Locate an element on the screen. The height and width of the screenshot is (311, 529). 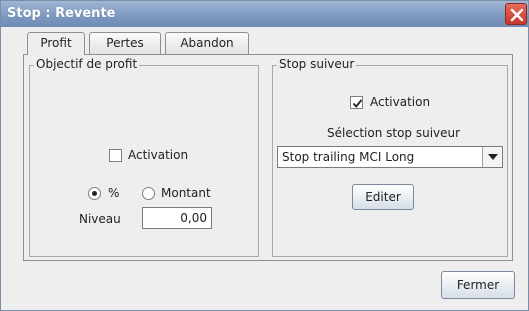
title-bar: Stop : Revente is located at coordinates (264, 14).